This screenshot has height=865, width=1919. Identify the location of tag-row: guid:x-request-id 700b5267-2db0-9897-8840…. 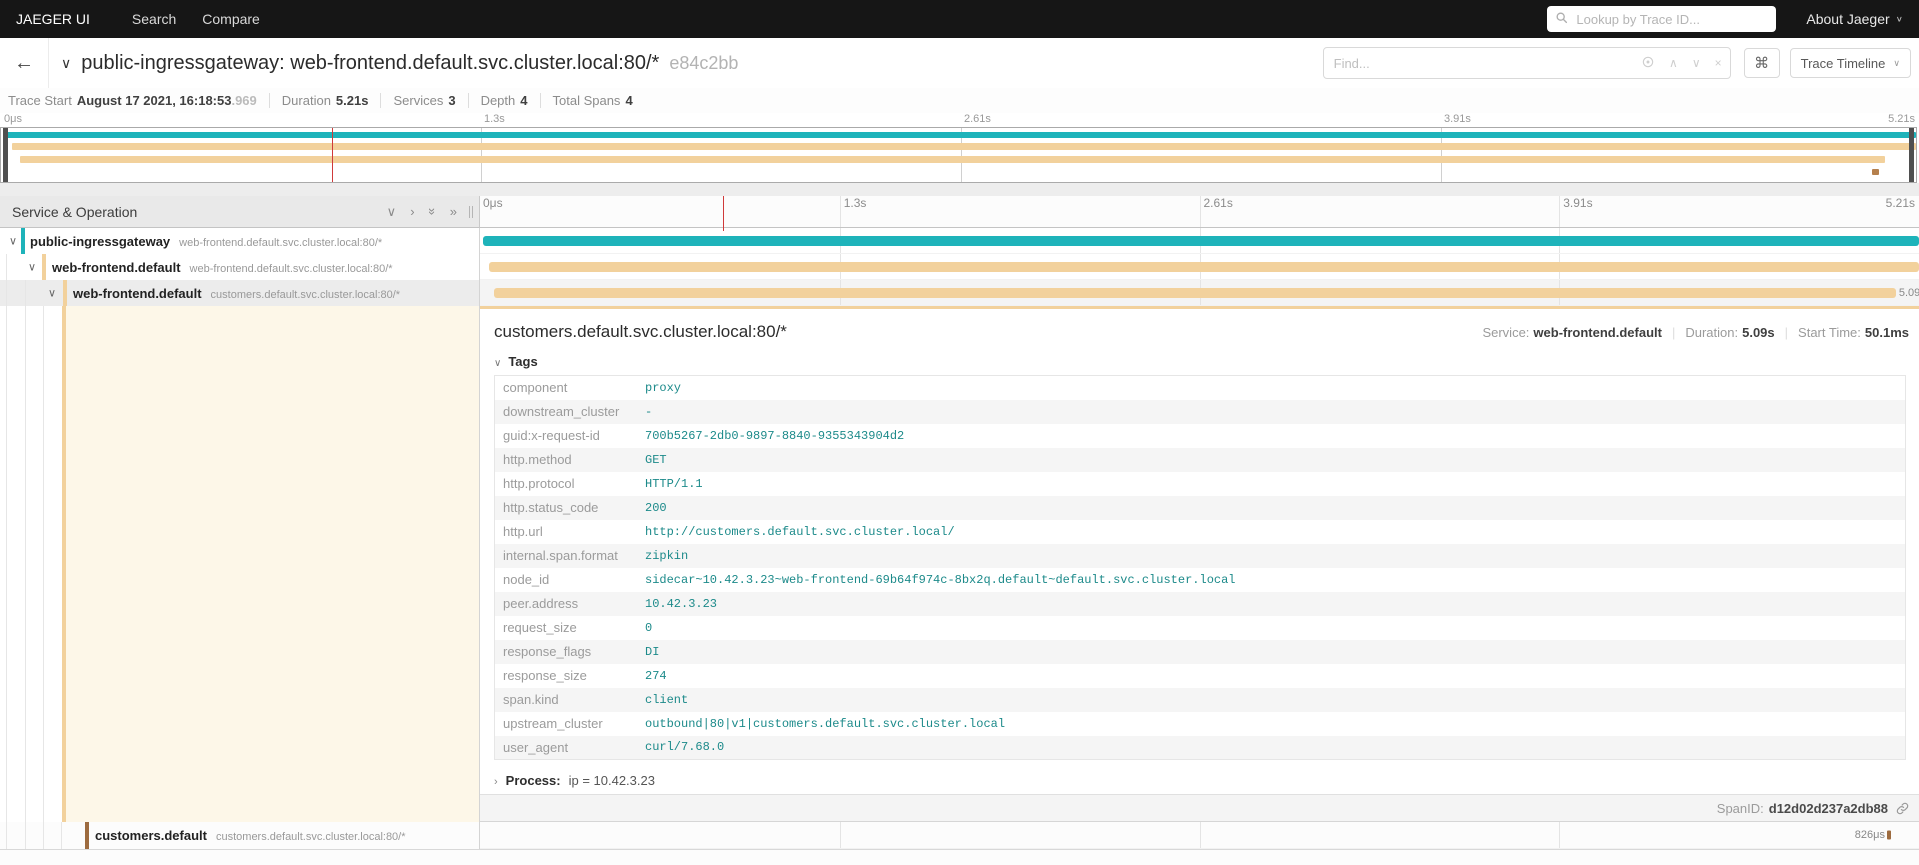
(704, 435).